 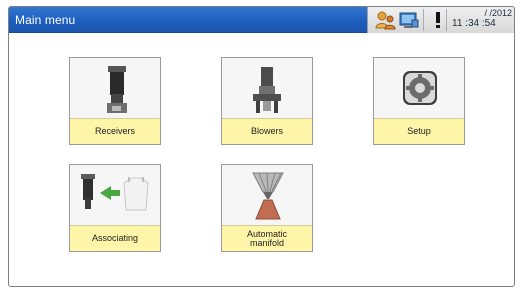 I want to click on receivers-button: Receivers, so click(x=115, y=101).